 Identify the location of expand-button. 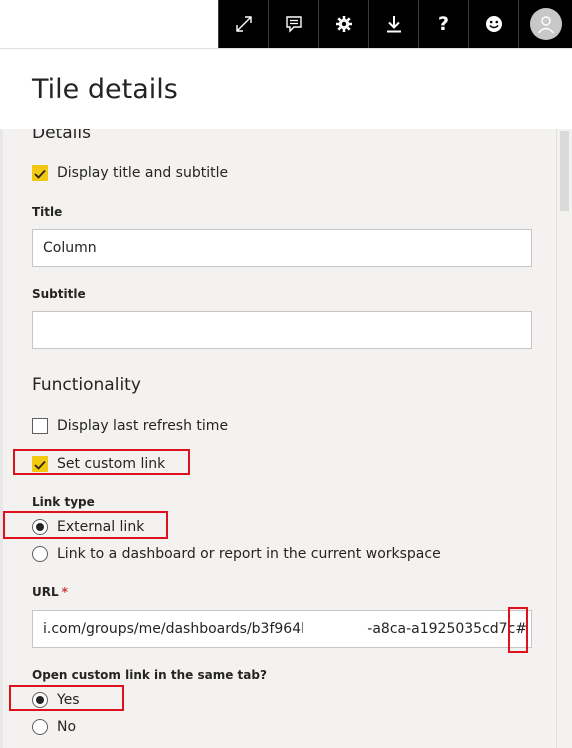
(243, 24).